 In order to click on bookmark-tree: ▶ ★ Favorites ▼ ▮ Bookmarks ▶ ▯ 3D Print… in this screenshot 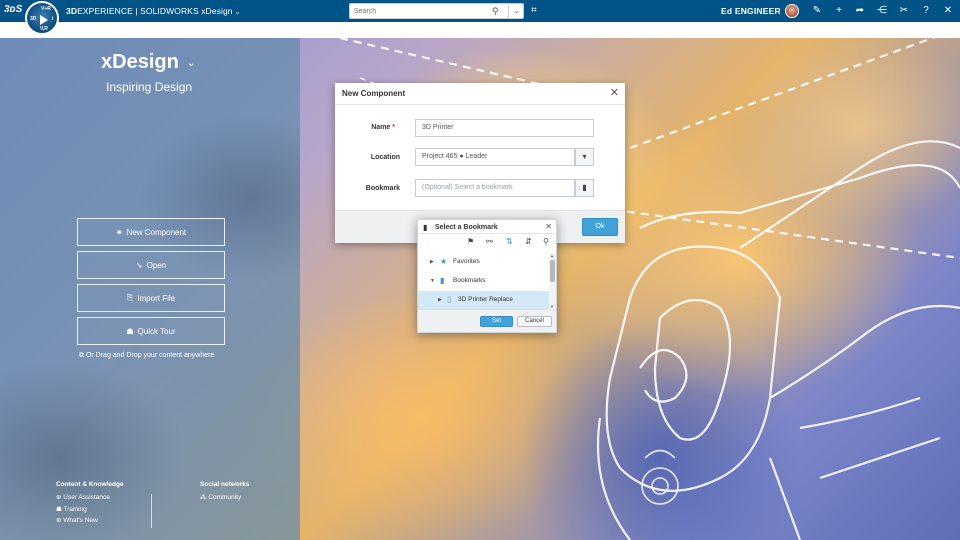, I will do `click(483, 281)`.